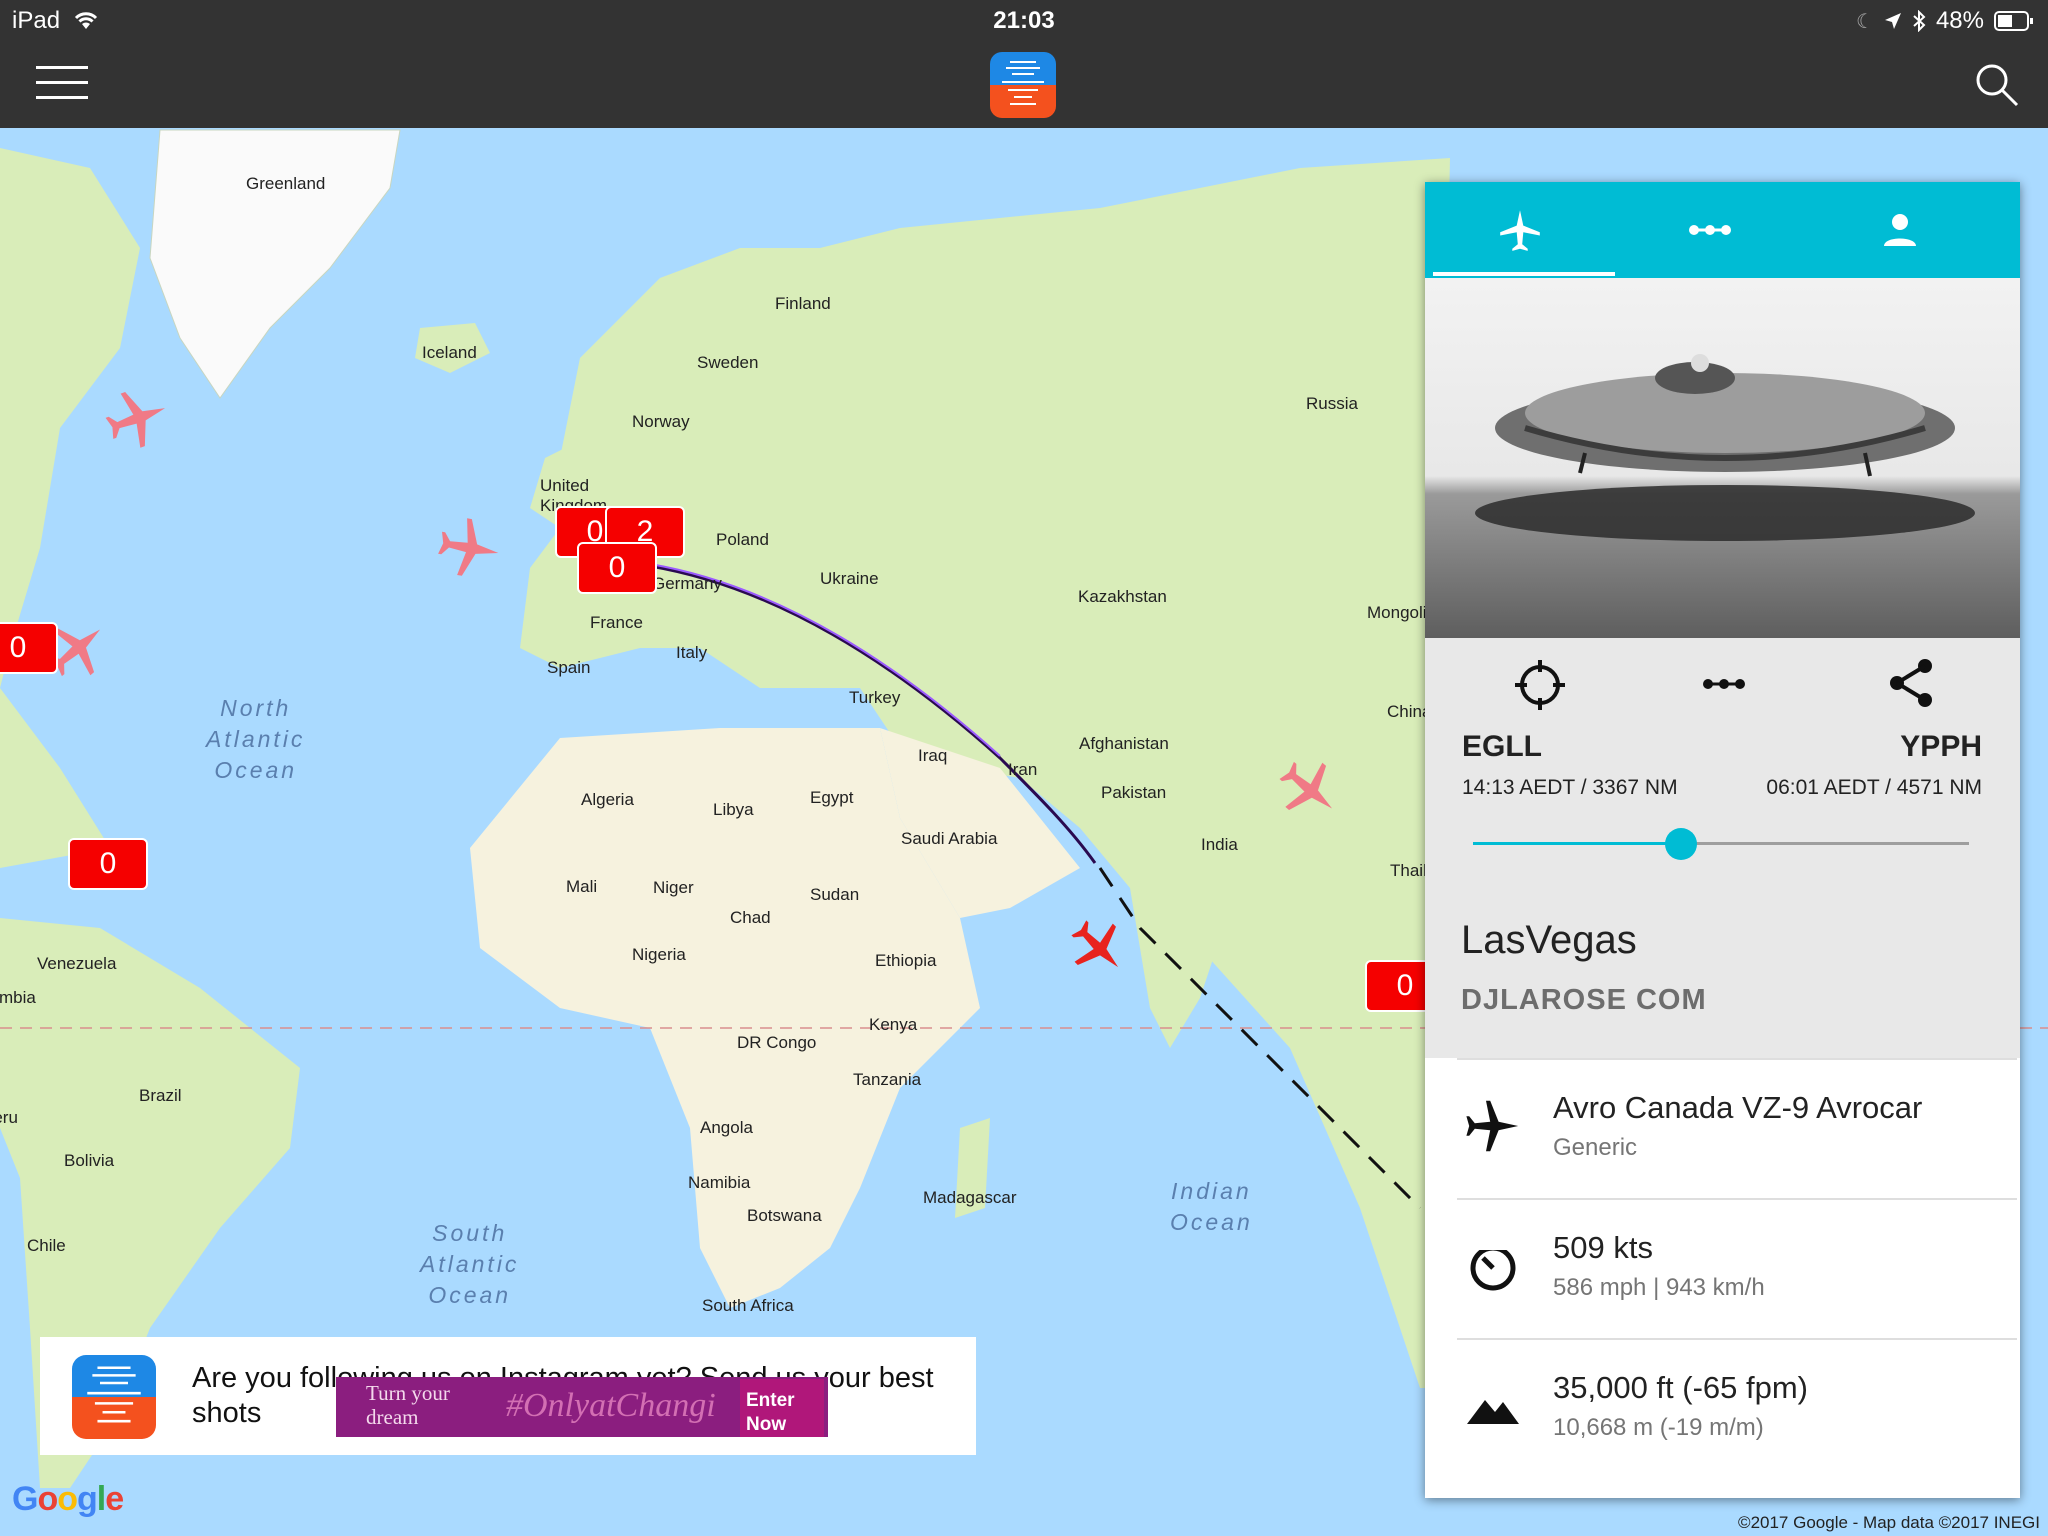  I want to click on mountain-icon, so click(1493, 1412).